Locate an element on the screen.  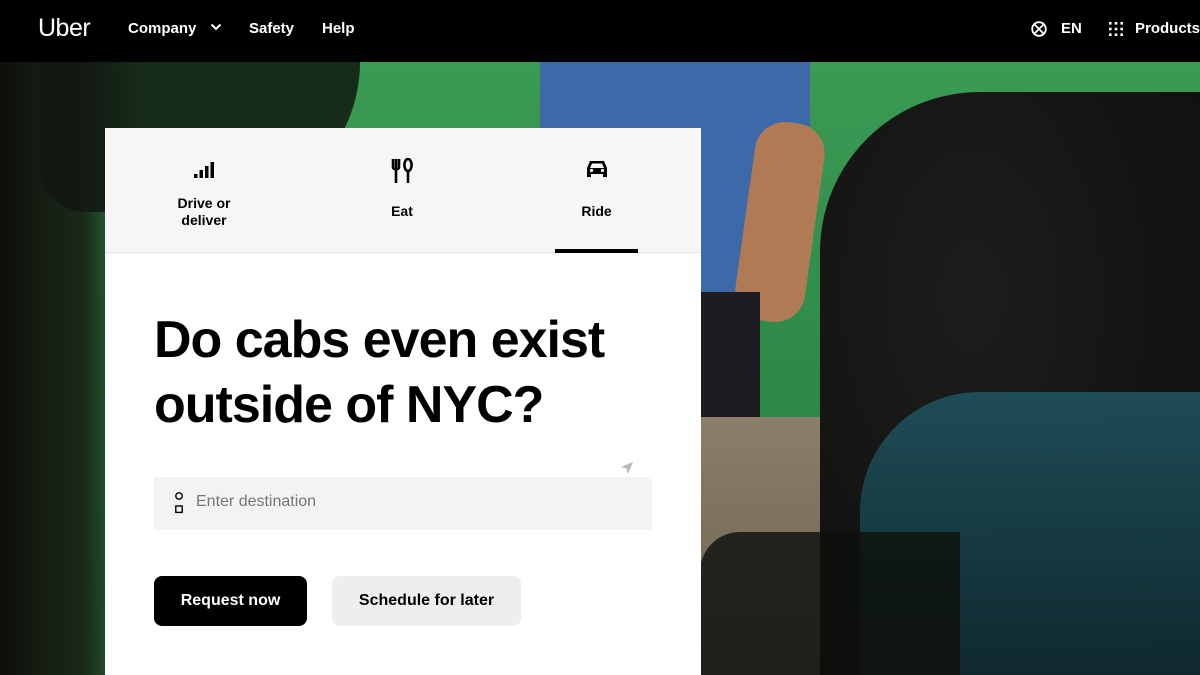
tab-drive-label: Drive or deliver is located at coordinates (204, 211).